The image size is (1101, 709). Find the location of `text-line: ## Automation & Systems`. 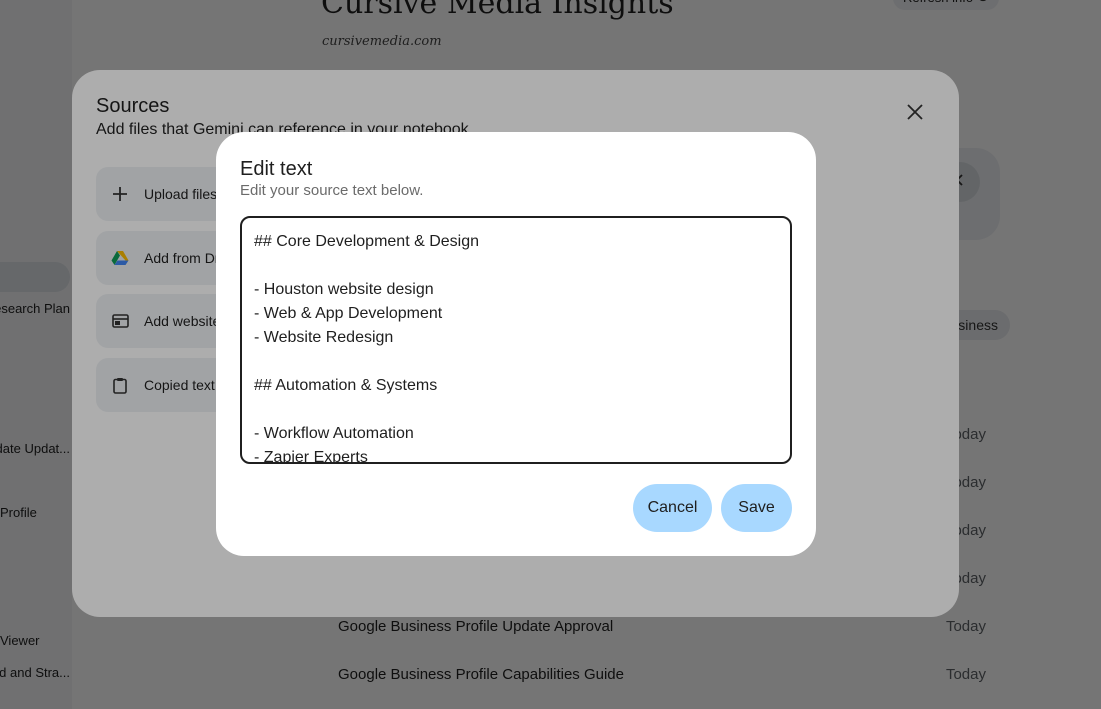

text-line: ## Automation & Systems is located at coordinates (346, 385).